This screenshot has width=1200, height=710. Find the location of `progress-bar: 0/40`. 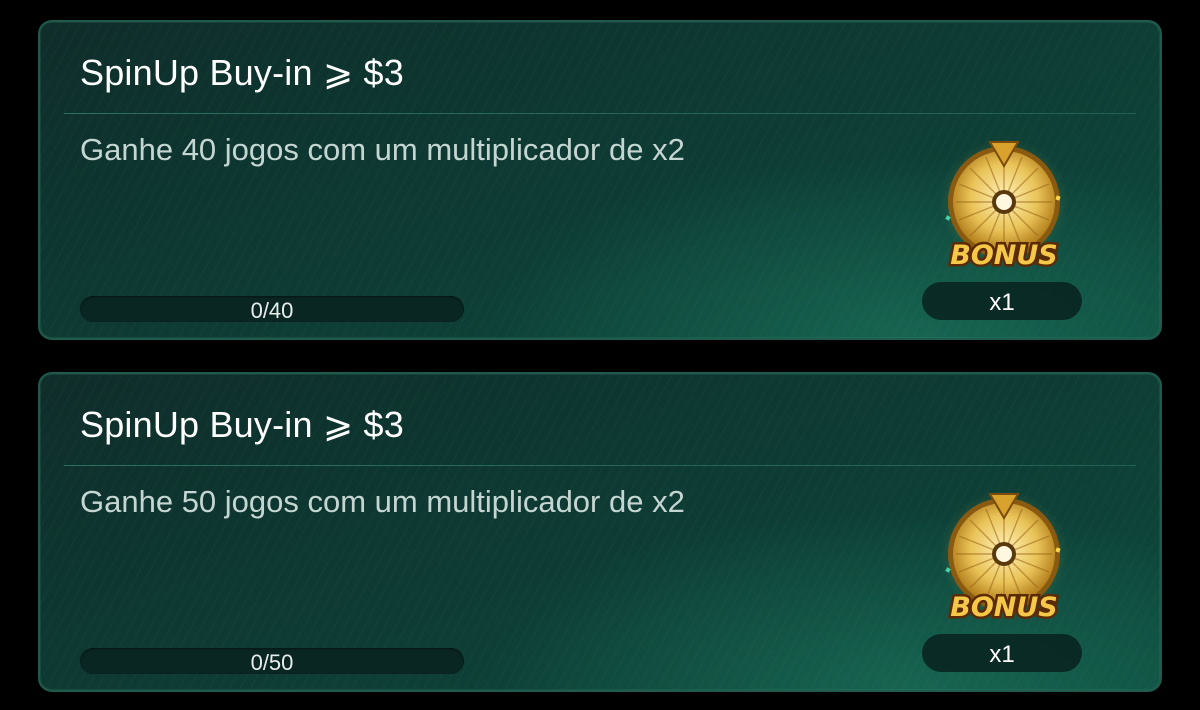

progress-bar: 0/40 is located at coordinates (272, 309).